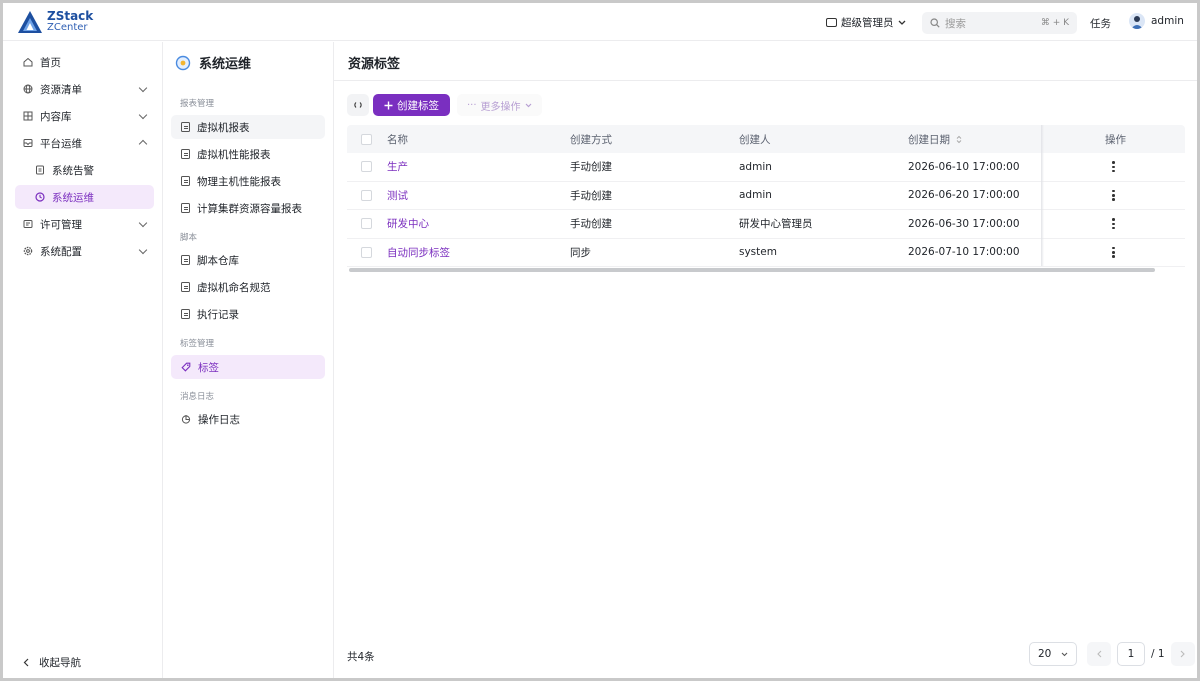  What do you see at coordinates (766, 196) in the screenshot?
I see `table-row: 测试 手动创建 admin 2026-06-20 17:00:00` at bounding box center [766, 196].